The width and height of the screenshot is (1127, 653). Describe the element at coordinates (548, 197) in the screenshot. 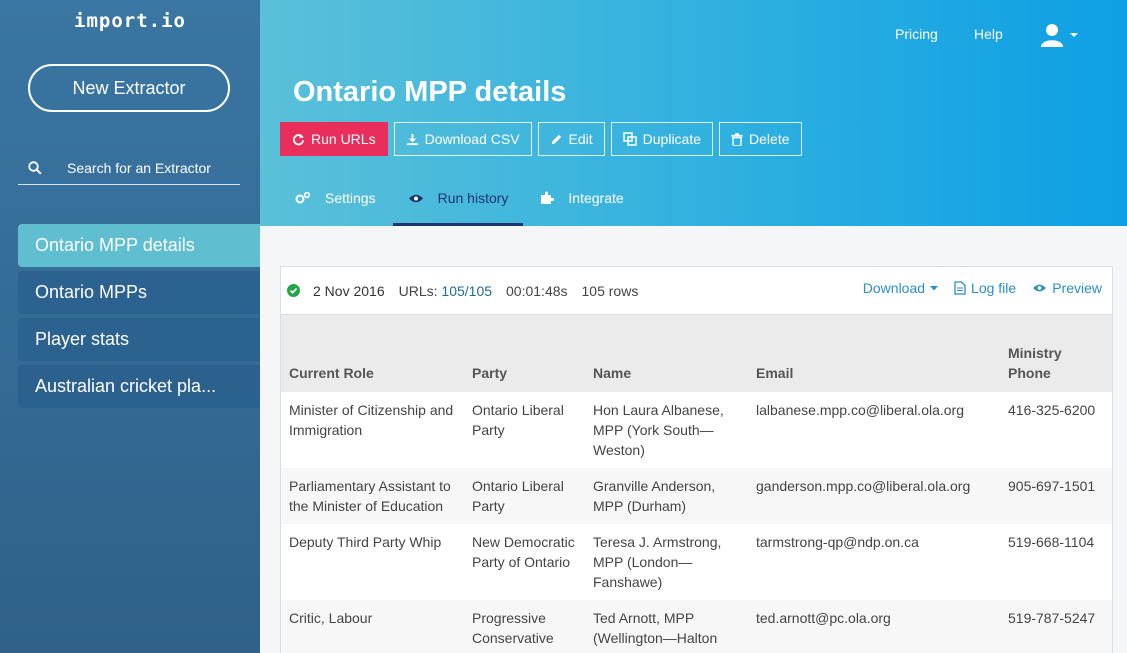

I see `puzzle-icon` at that location.